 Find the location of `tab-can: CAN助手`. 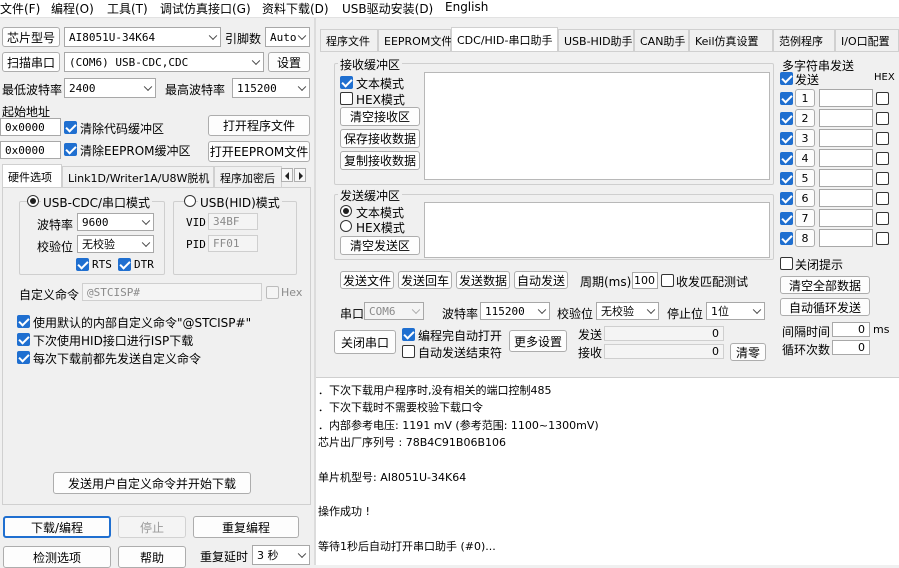

tab-can: CAN助手 is located at coordinates (661, 40).